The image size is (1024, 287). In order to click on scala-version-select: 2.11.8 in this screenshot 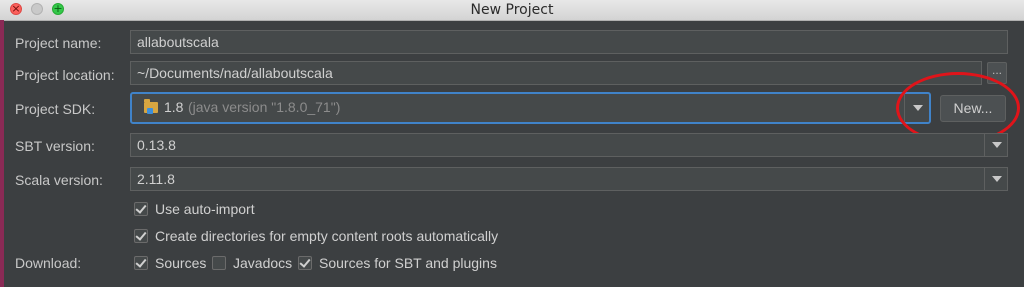, I will do `click(569, 179)`.